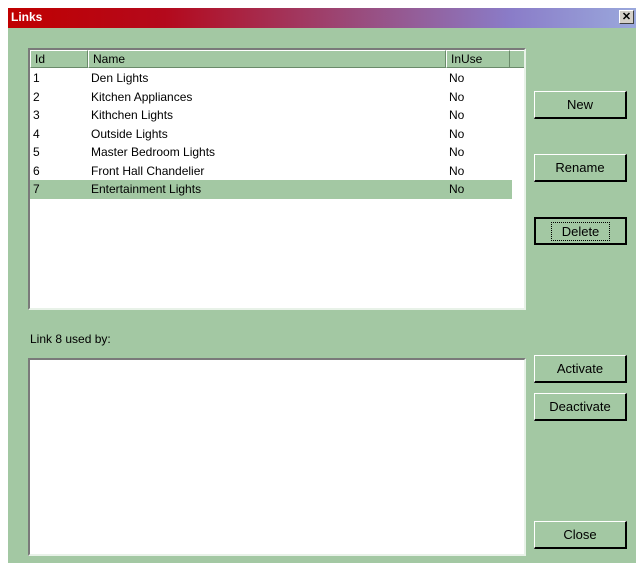 The width and height of the screenshot is (636, 563). What do you see at coordinates (36, 96) in the screenshot?
I see `cell-id: 2` at bounding box center [36, 96].